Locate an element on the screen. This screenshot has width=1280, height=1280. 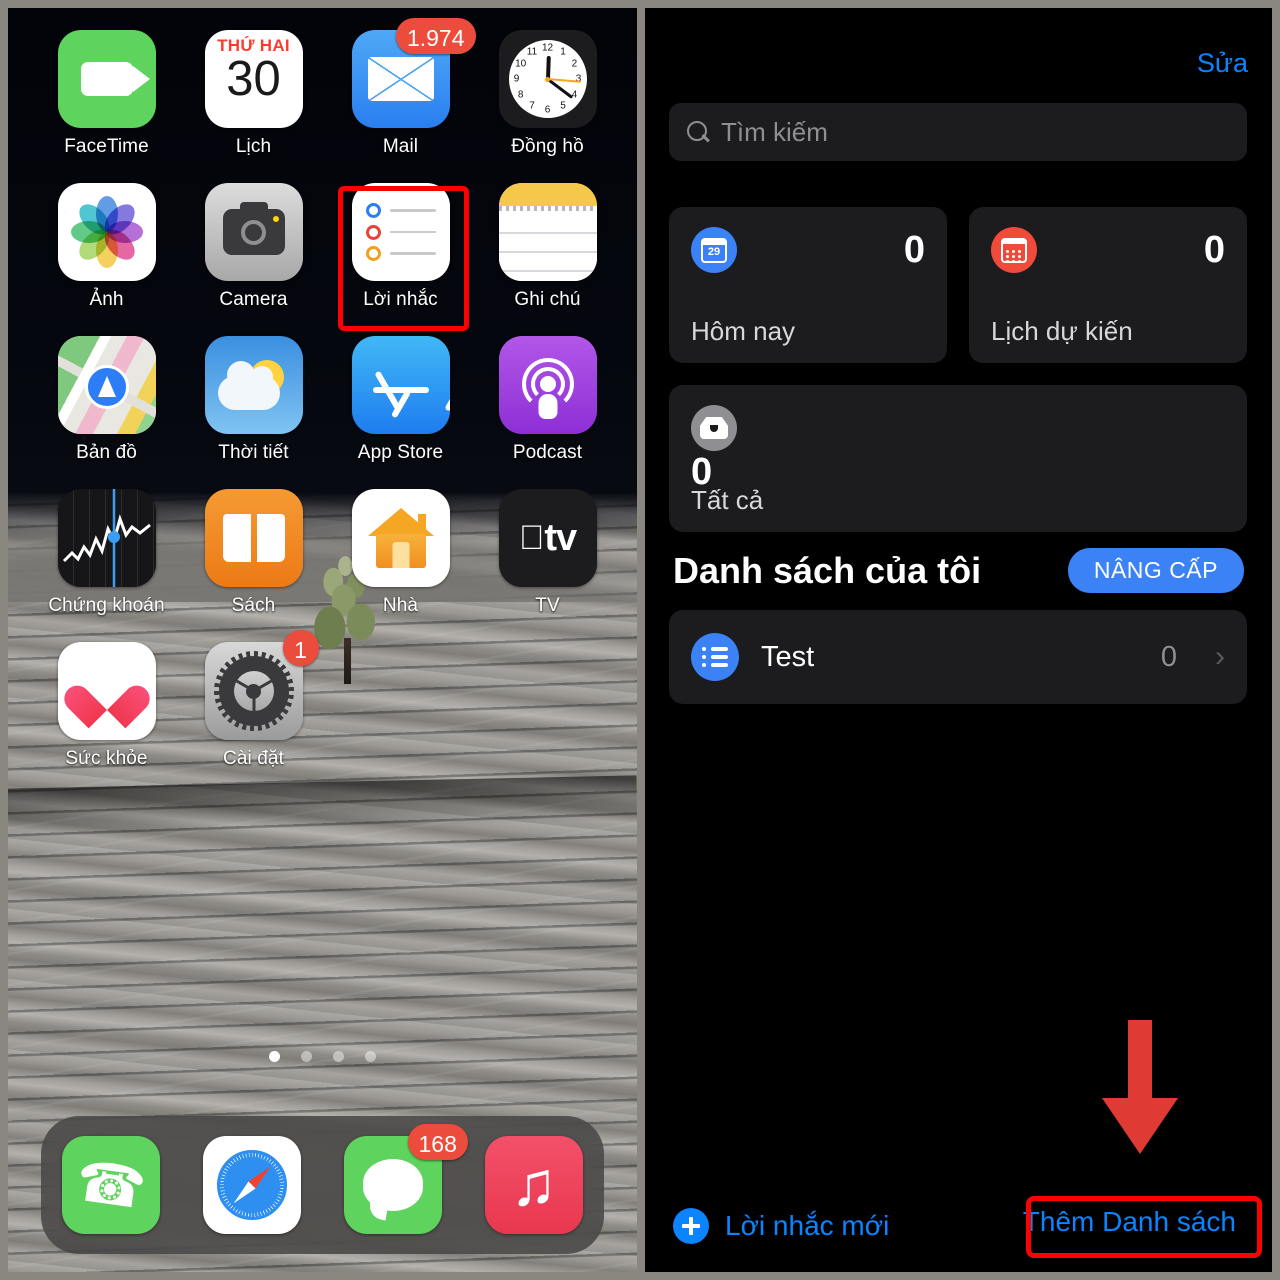
app-label: Ghi chú is located at coordinates (547, 299).